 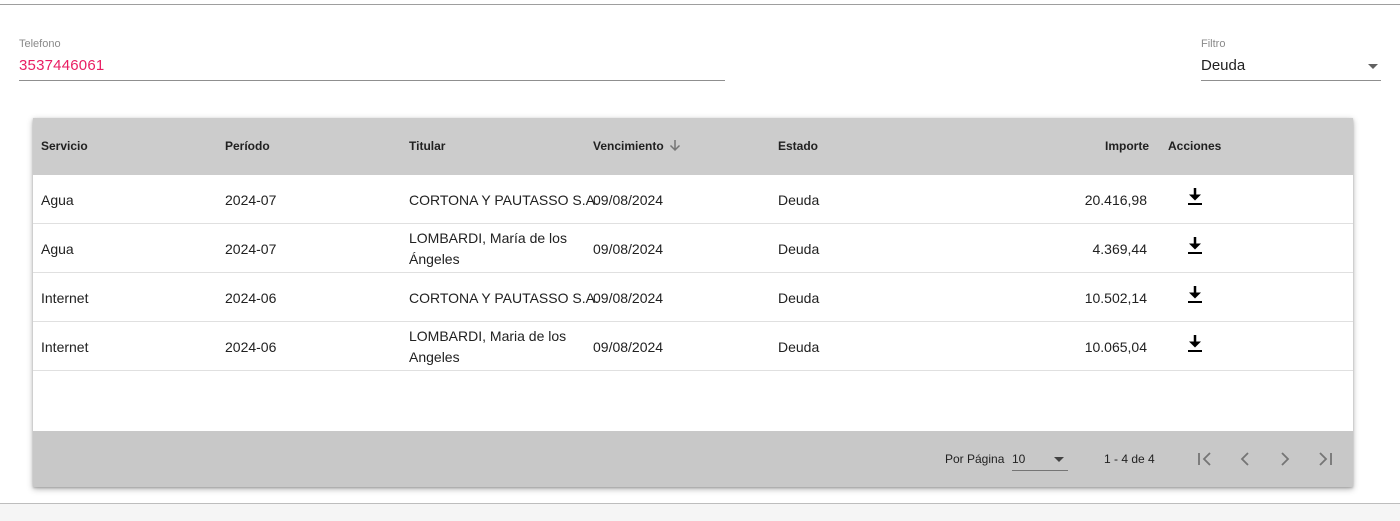 What do you see at coordinates (675, 145) in the screenshot?
I see `sort-arrow-down-icon` at bounding box center [675, 145].